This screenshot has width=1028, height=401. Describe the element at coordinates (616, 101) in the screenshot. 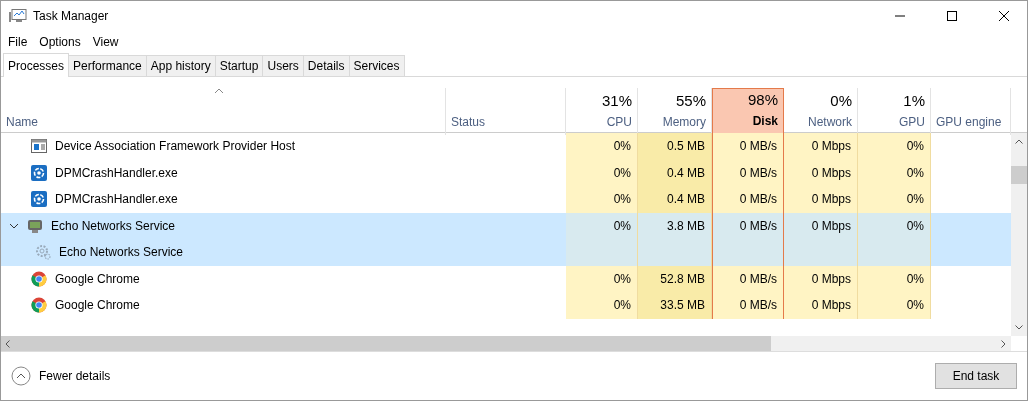

I see `column-summary: 31%` at that location.